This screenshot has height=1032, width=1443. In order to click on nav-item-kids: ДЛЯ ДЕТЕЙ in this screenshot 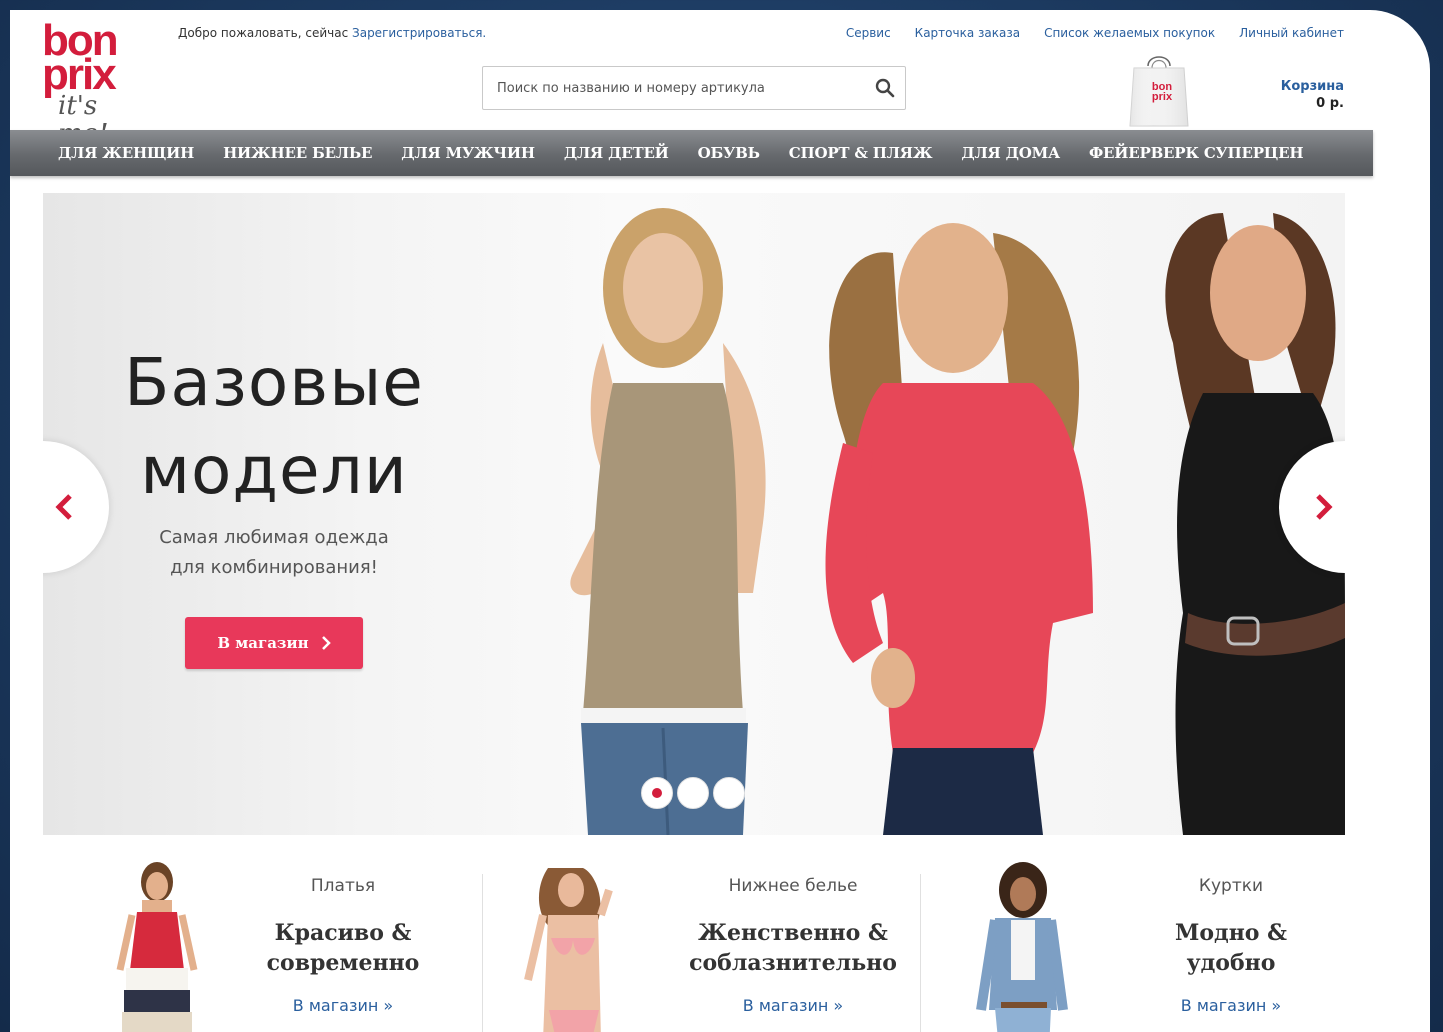, I will do `click(616, 153)`.